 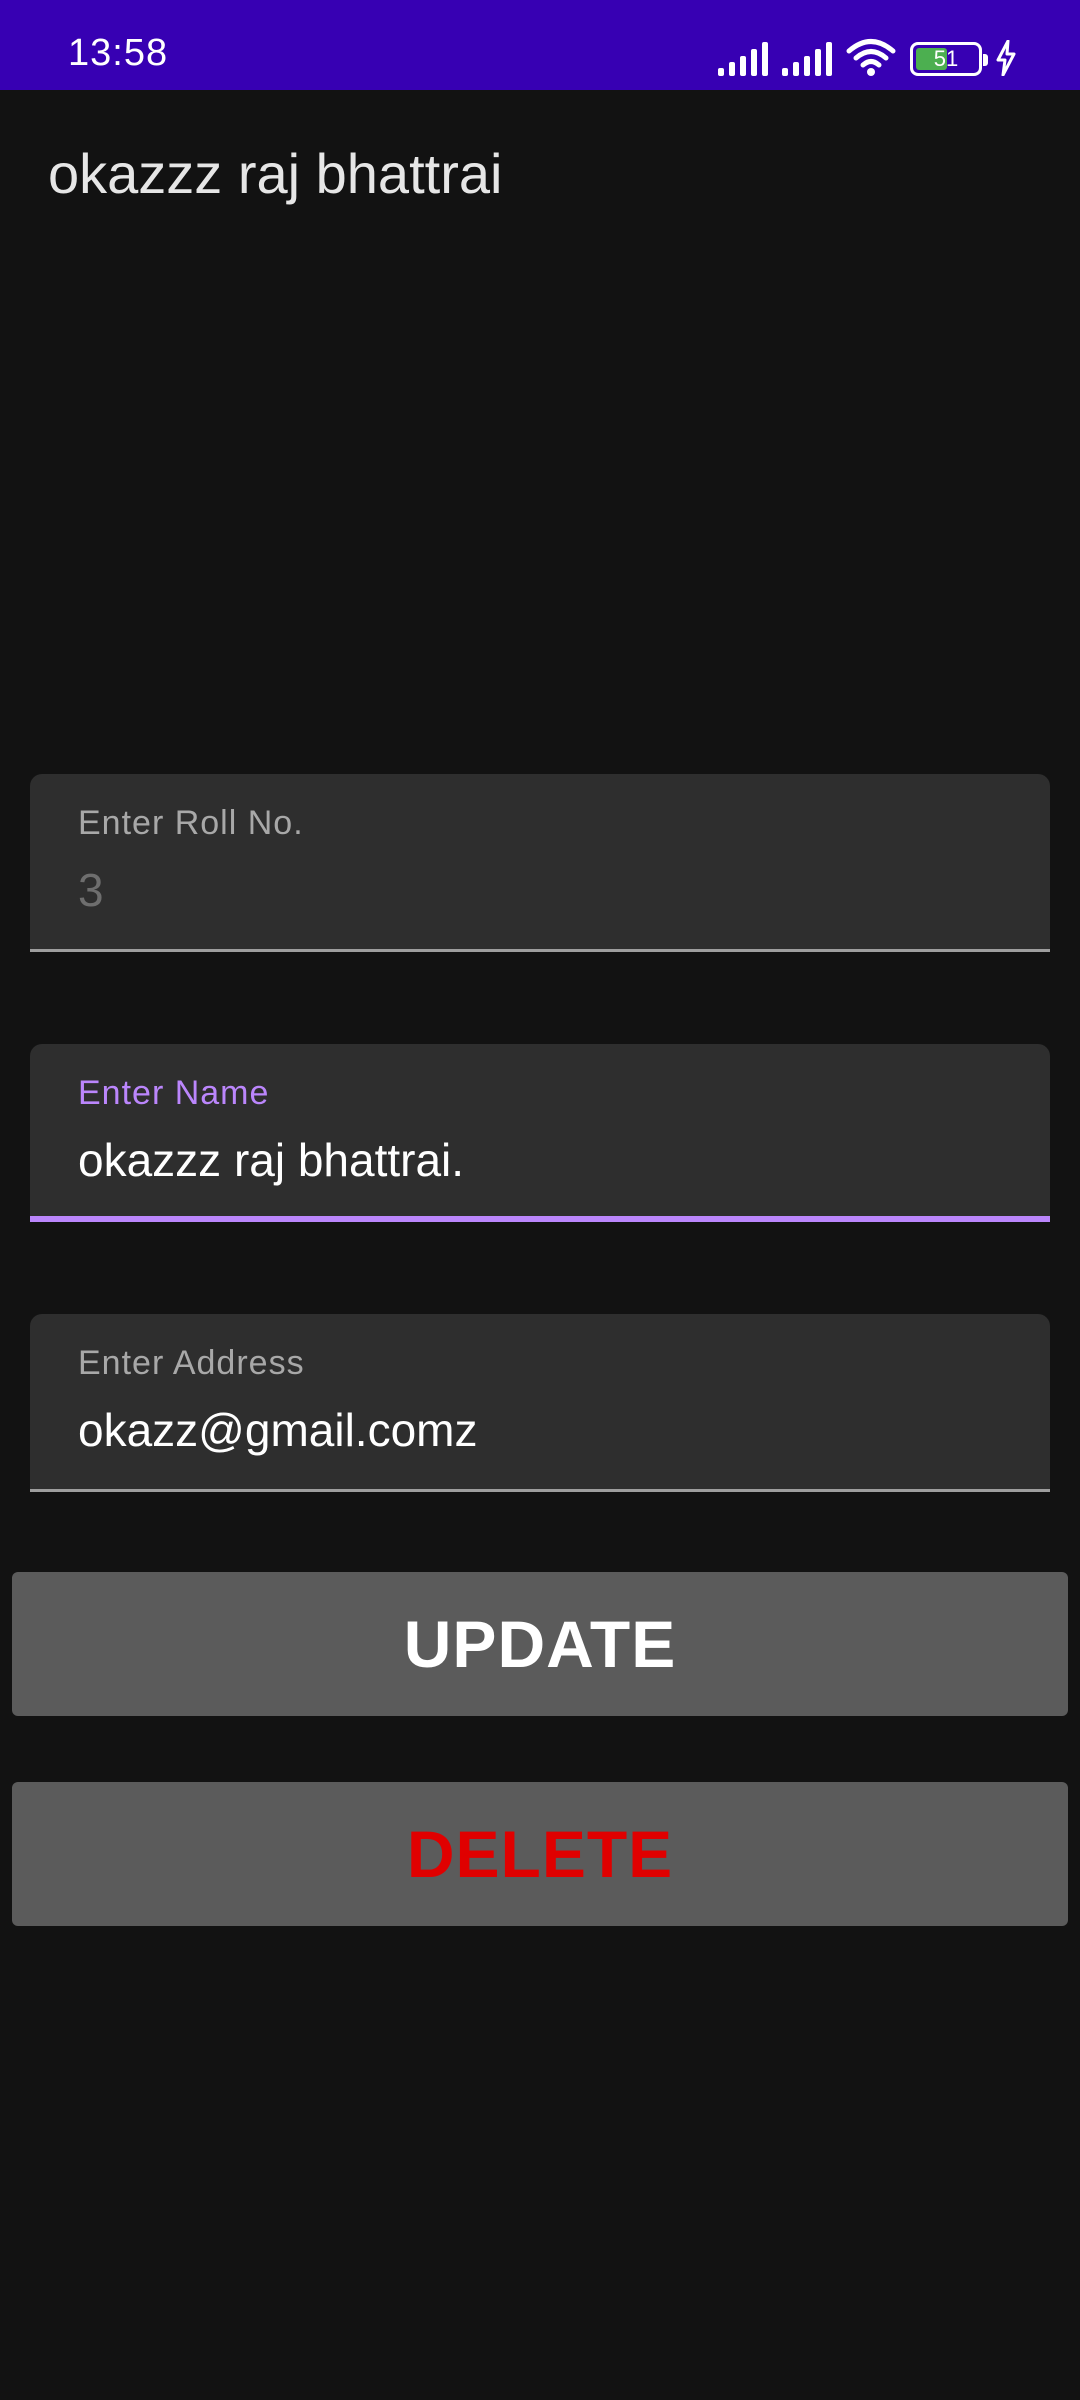 What do you see at coordinates (275, 173) in the screenshot?
I see `page-title: okazzz raj bhattrai` at bounding box center [275, 173].